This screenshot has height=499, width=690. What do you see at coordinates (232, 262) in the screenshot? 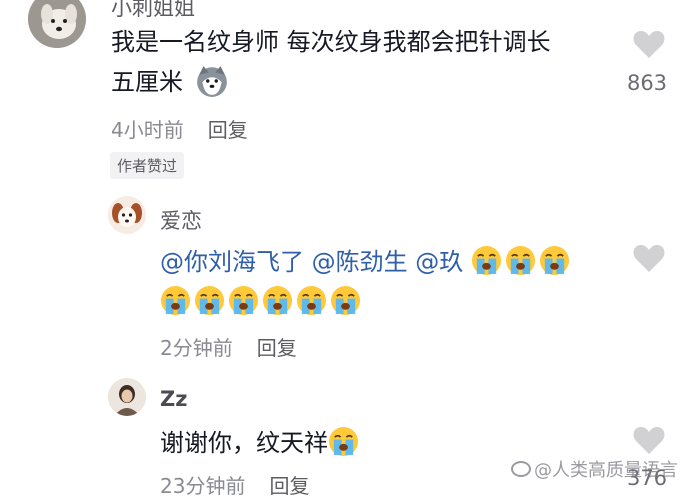
I see `mention-link: @你刘海飞了` at bounding box center [232, 262].